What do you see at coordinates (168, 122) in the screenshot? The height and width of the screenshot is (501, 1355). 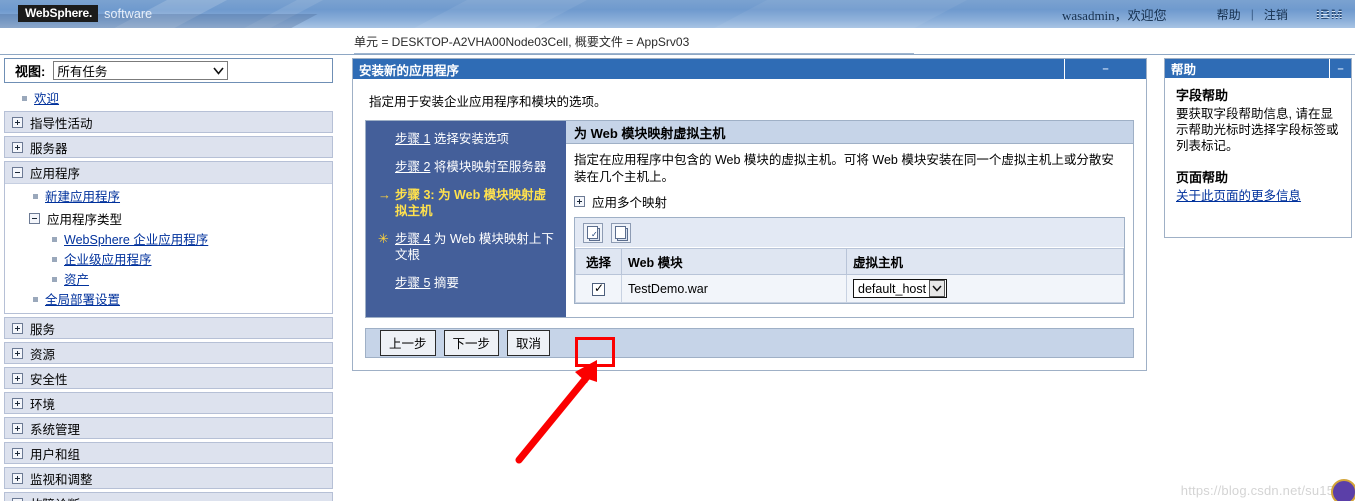 I see `sidebar-group-guided-activities: 指导性活动` at bounding box center [168, 122].